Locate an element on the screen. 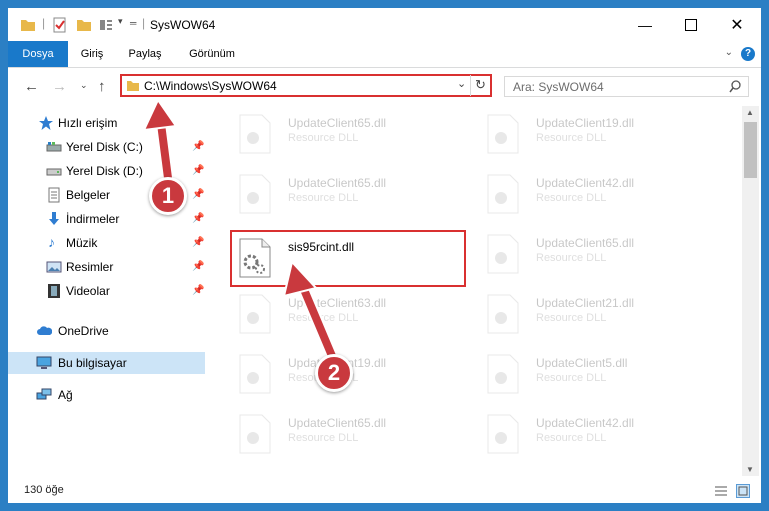  tab-file: Dosya is located at coordinates (38, 54).